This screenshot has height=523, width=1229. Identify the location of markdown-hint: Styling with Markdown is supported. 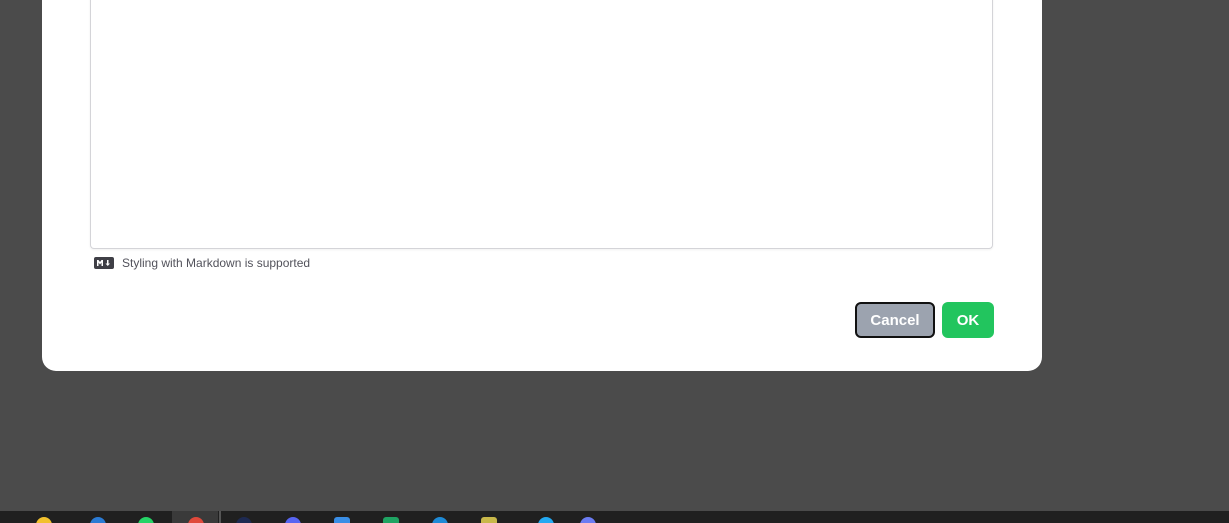
(202, 263).